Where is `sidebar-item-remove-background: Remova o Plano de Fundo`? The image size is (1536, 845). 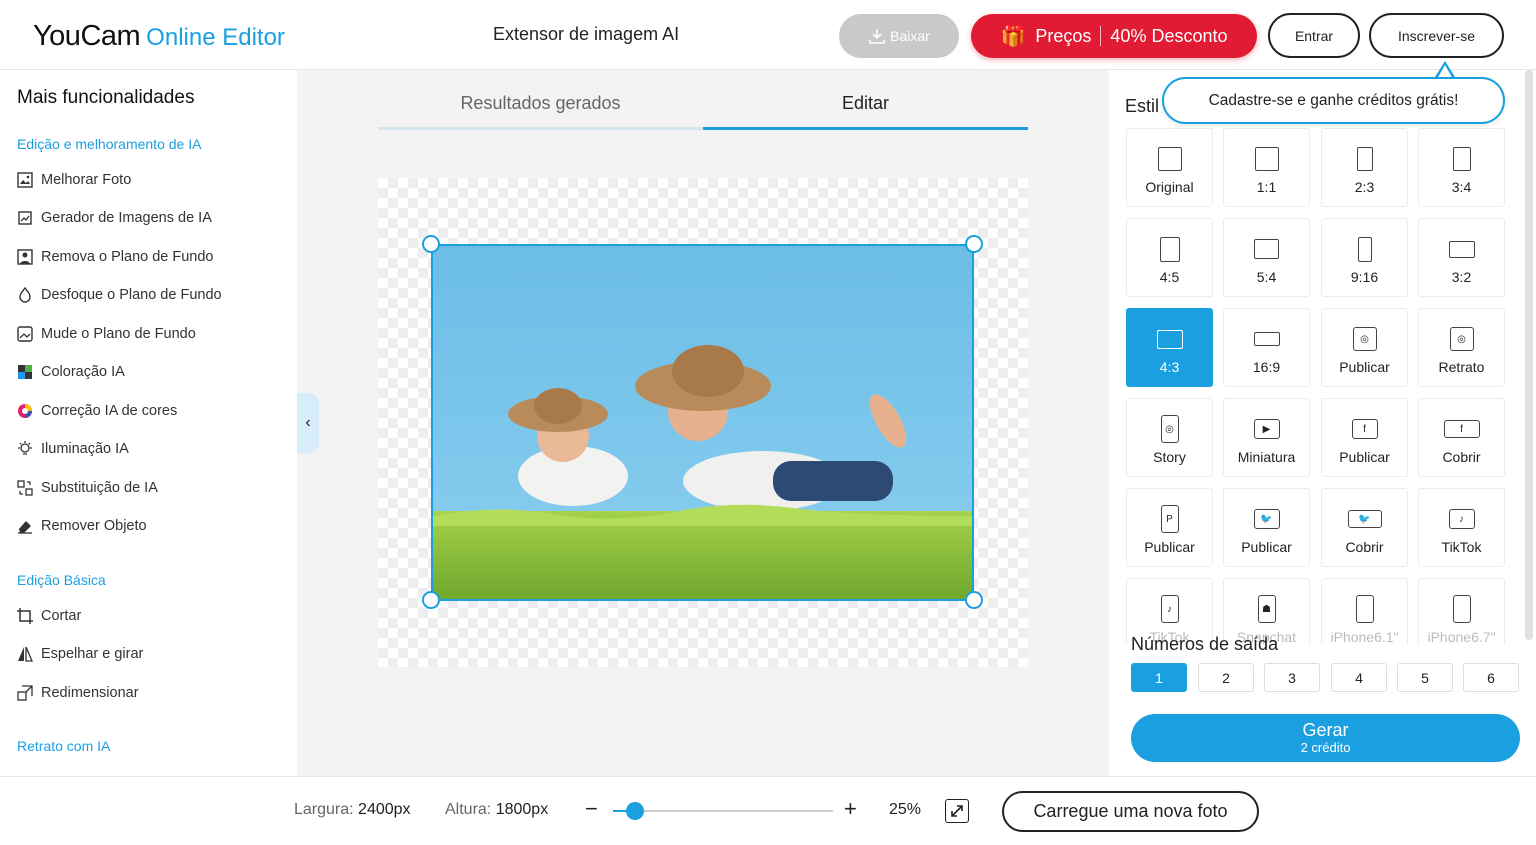
sidebar-item-remove-background: Remova o Plano de Fundo is located at coordinates (115, 257).